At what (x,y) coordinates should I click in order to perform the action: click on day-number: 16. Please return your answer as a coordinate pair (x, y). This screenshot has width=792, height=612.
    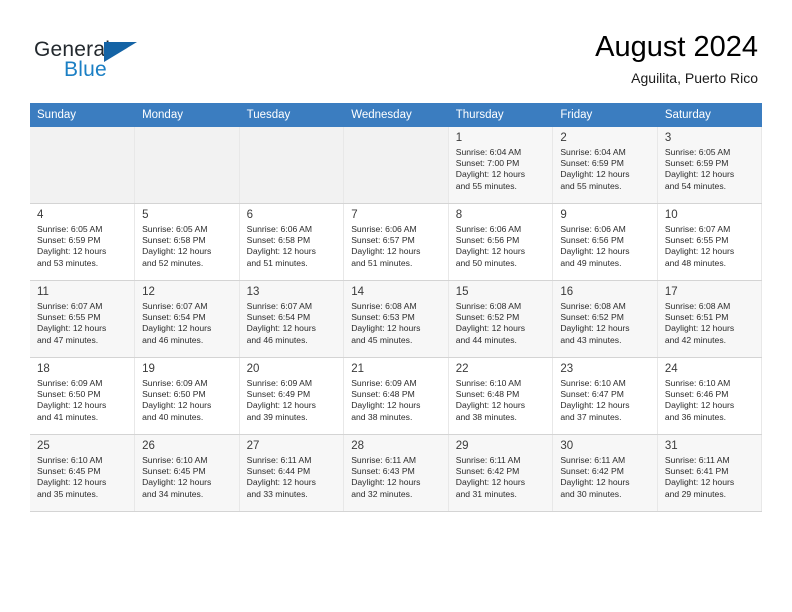
    Looking at the image, I should click on (567, 292).